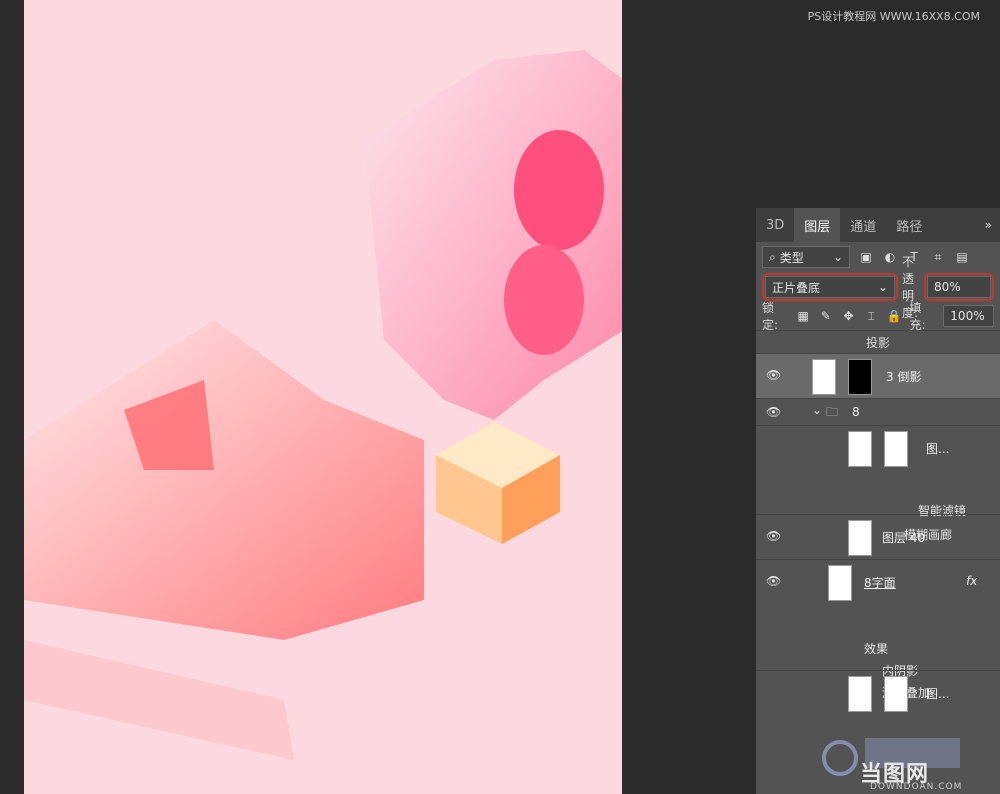 The image size is (1000, 794). I want to click on blend-opacity-row: 正片叠底 ⌄ 不透明度: 80%, so click(878, 287).